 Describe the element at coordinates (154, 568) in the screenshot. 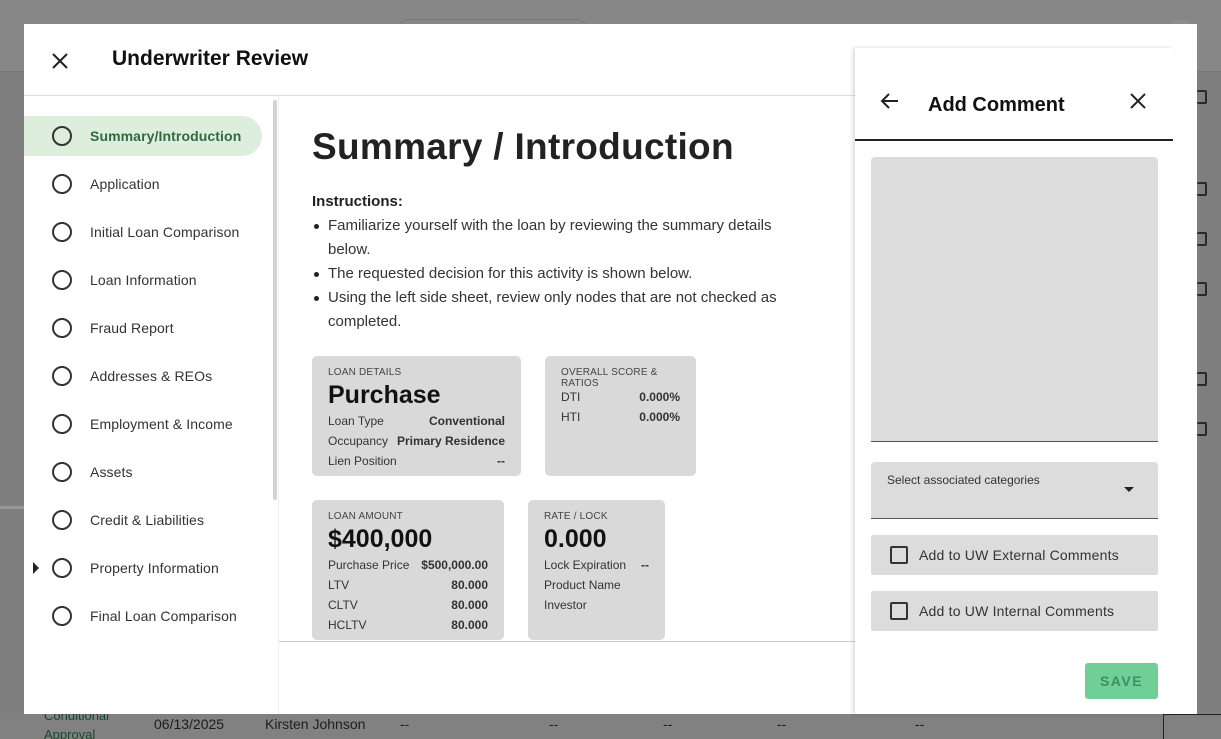

I see `nav-item-label: Property Information` at that location.